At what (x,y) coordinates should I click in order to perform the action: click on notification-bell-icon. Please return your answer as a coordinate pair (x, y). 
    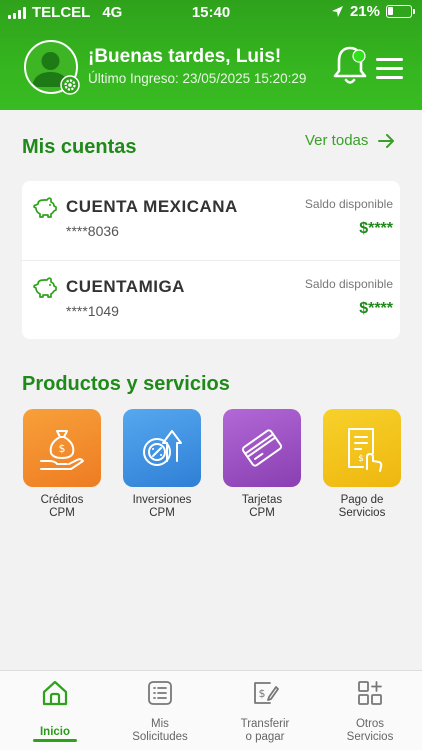
    Looking at the image, I should click on (350, 66).